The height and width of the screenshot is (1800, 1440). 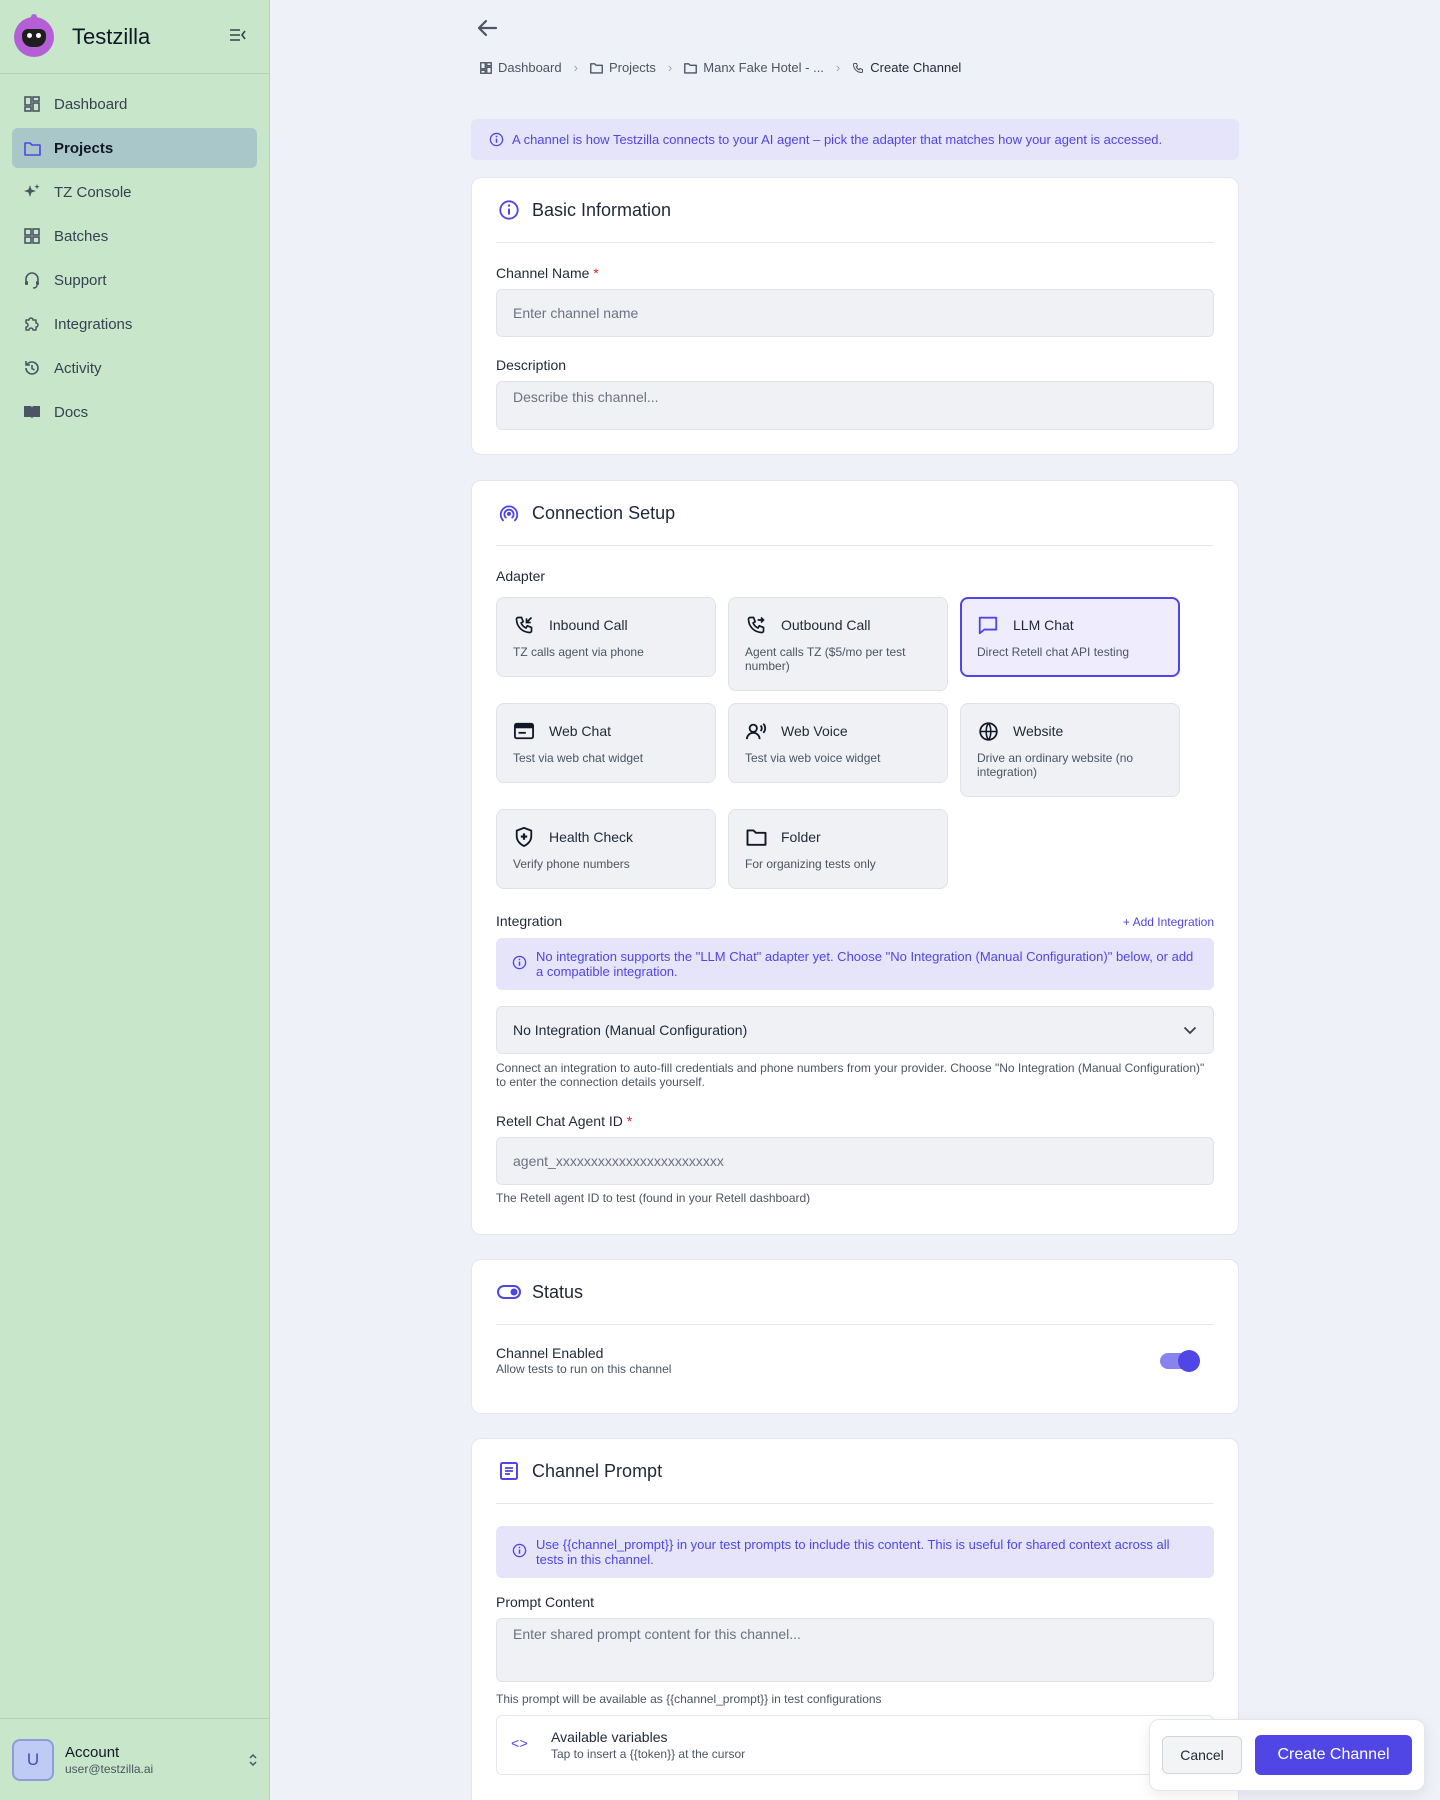 What do you see at coordinates (606, 849) in the screenshot?
I see `adapter-health-check: Health Check Verify phone numbers` at bounding box center [606, 849].